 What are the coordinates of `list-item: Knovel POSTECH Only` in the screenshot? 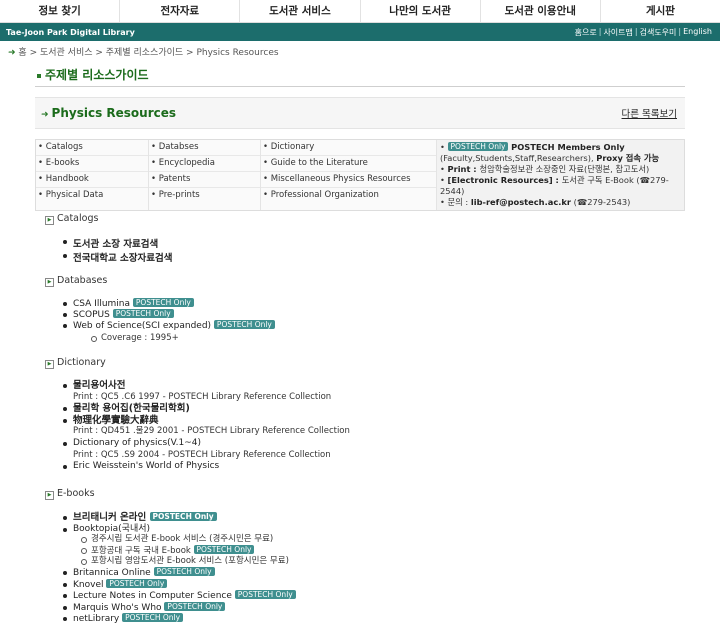 It's located at (179, 584).